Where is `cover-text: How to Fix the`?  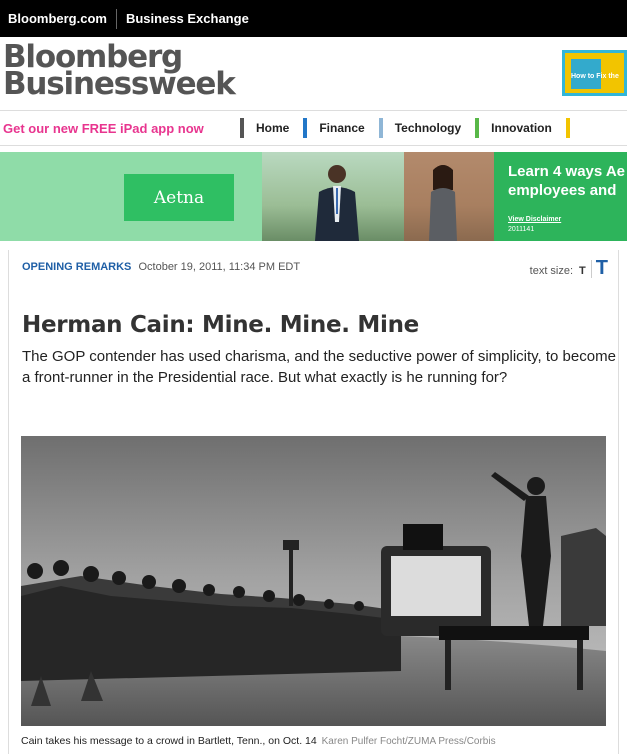 cover-text: How to Fix the is located at coordinates (595, 76).